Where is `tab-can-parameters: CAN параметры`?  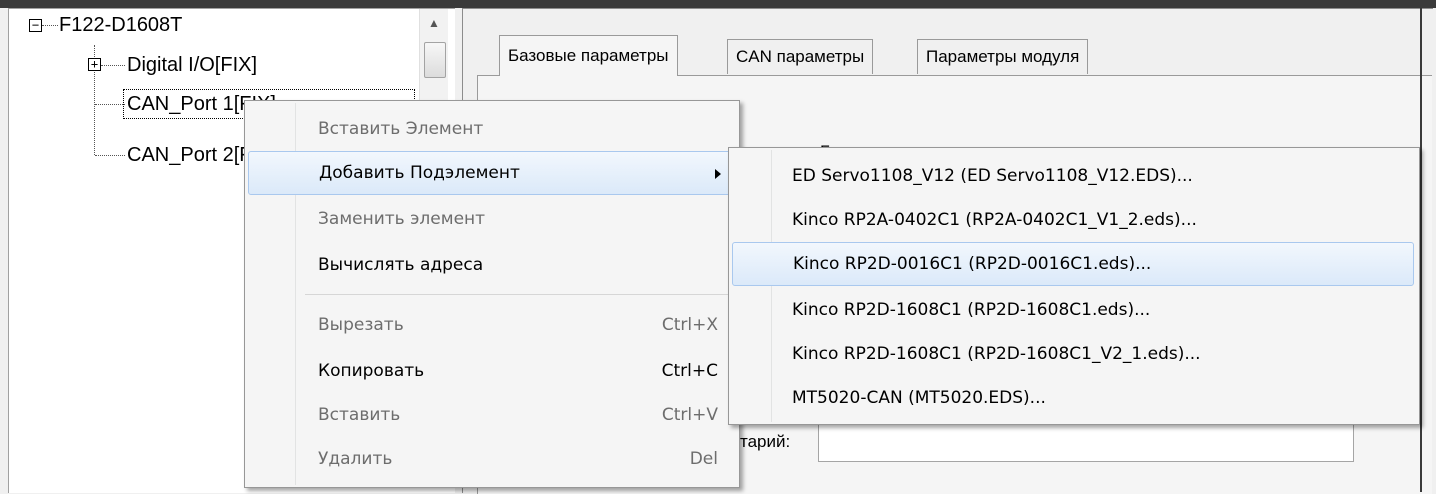 tab-can-parameters: CAN параметры is located at coordinates (800, 56).